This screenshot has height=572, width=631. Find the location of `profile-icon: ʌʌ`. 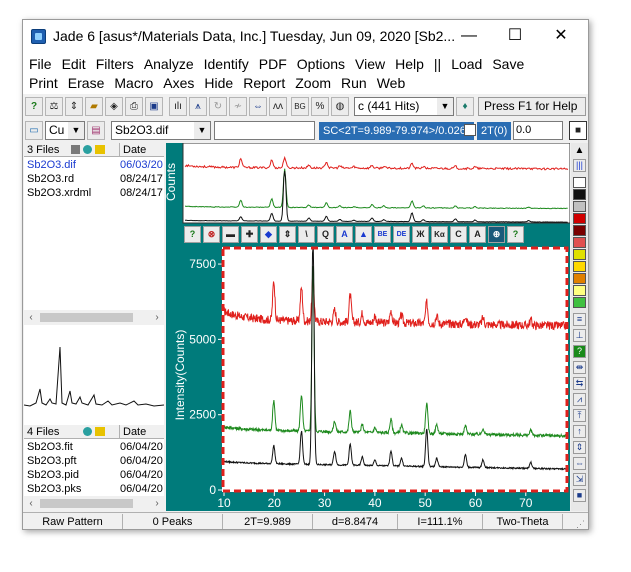

profile-icon: ʌʌ is located at coordinates (278, 106).